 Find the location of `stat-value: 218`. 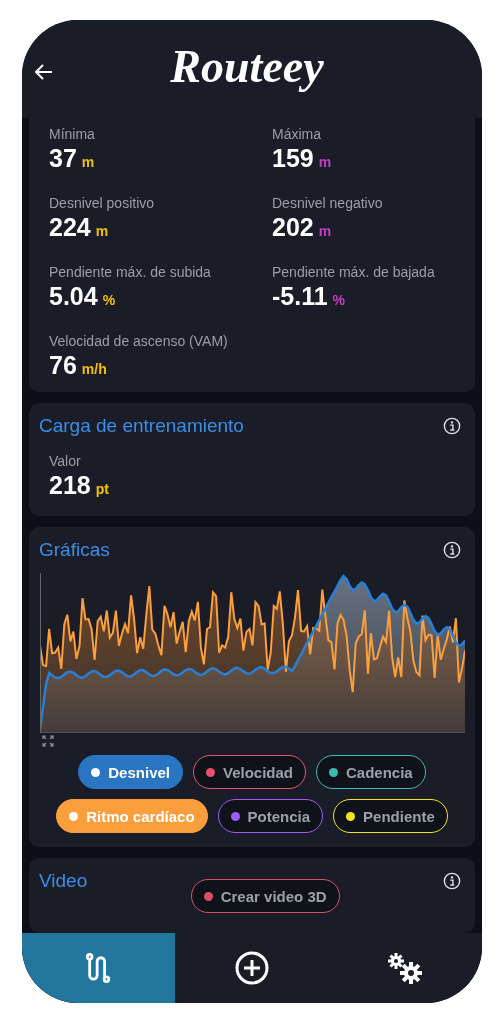

stat-value: 218 is located at coordinates (70, 485).